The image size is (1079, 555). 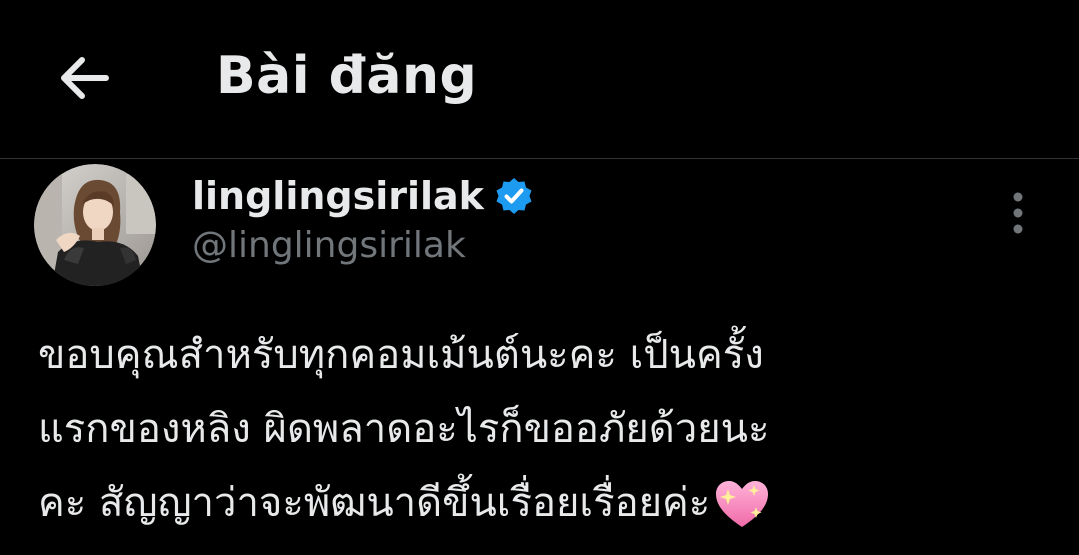 I want to click on vertical-ellipsis-icon, so click(x=1018, y=213).